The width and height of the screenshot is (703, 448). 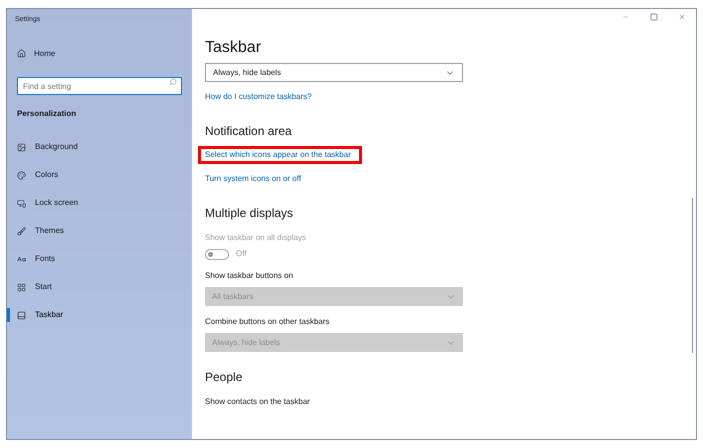 I want to click on search-field: Find a setting, so click(x=99, y=86).